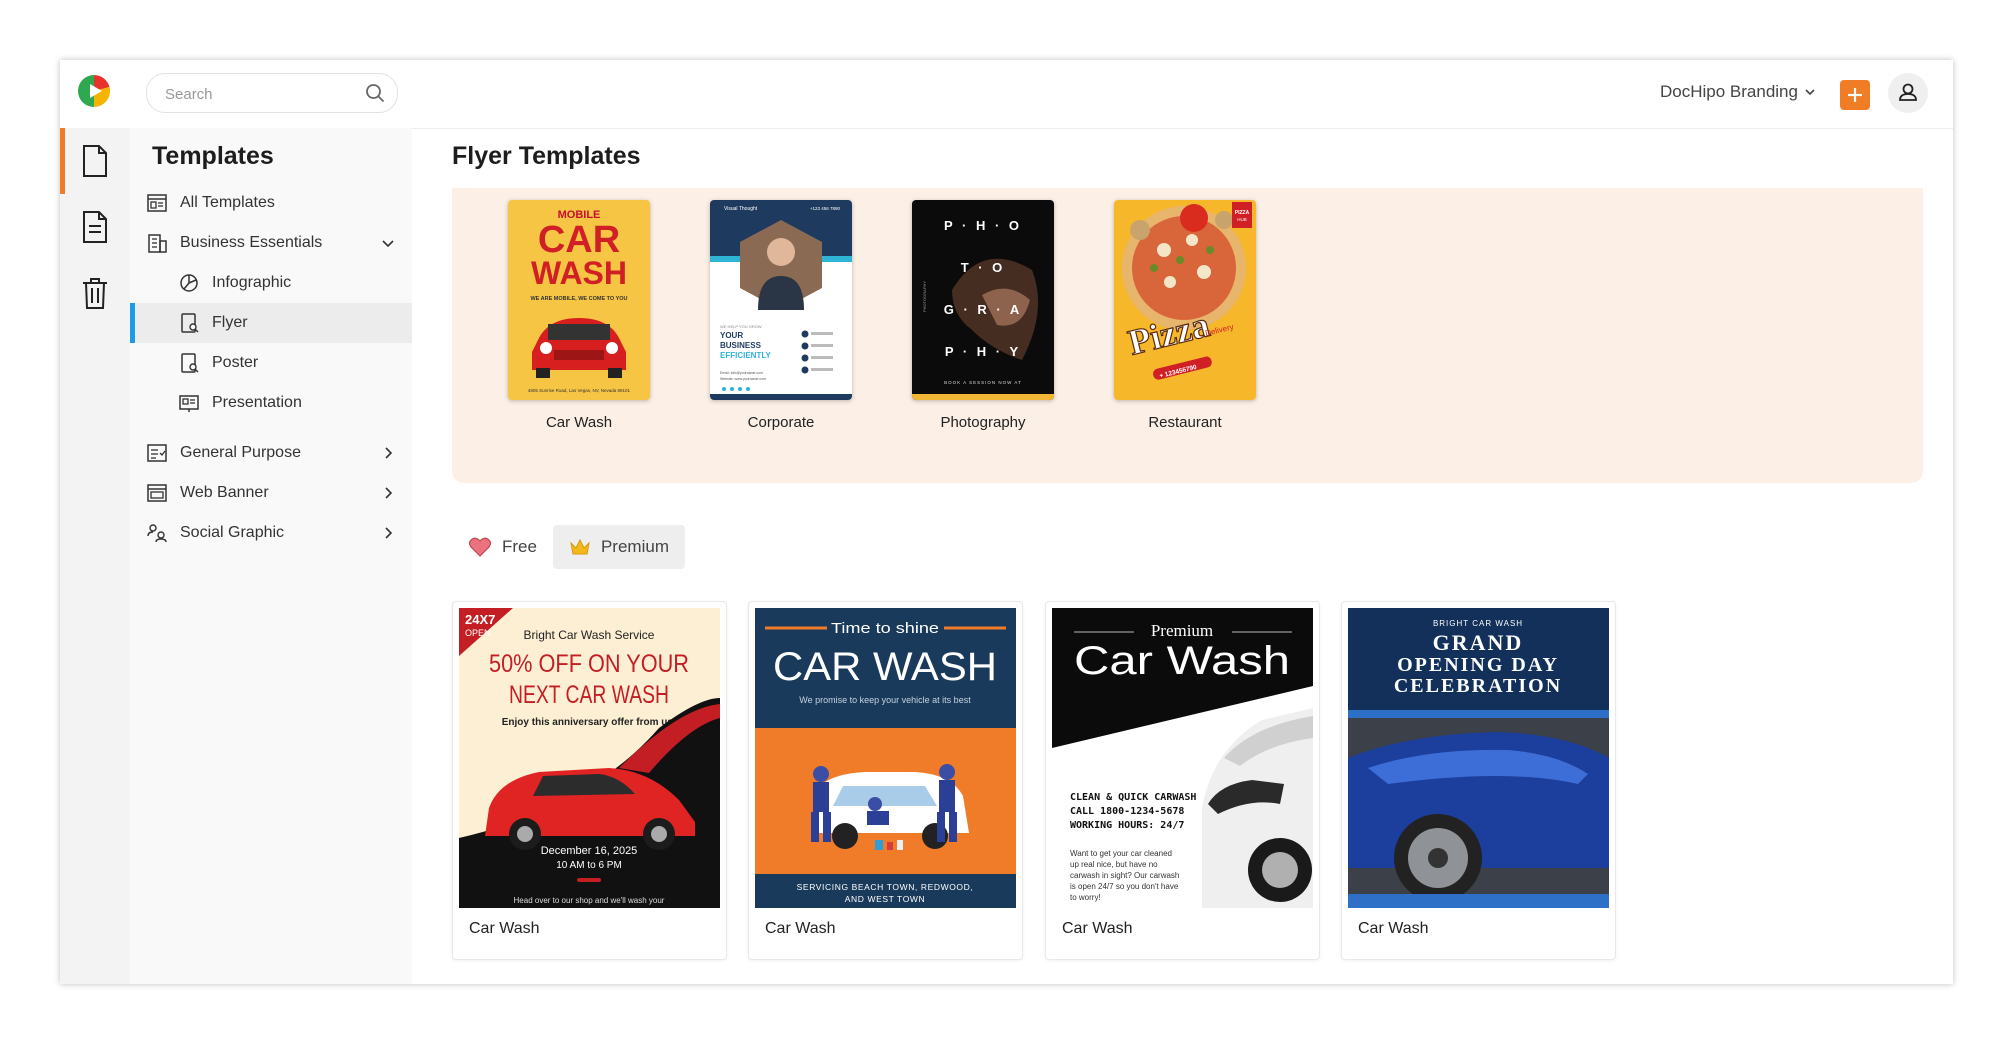 Image resolution: width=2011 pixels, height=1042 pixels. Describe the element at coordinates (375, 93) in the screenshot. I see `search-icon` at that location.